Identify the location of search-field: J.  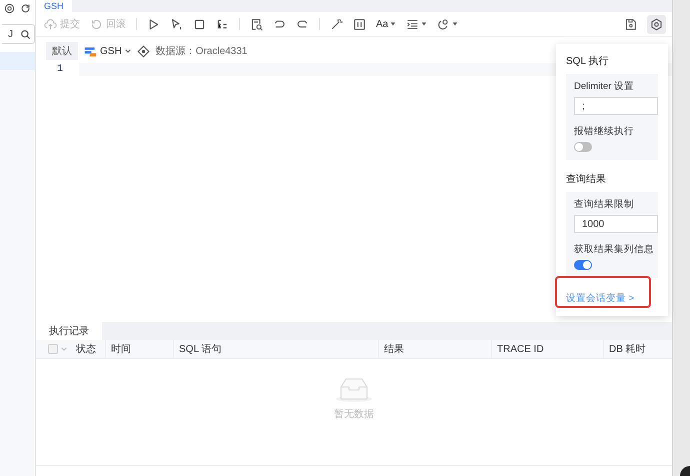
(18, 34).